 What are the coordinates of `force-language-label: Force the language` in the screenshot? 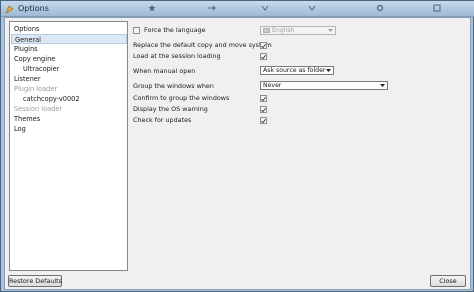 It's located at (175, 30).